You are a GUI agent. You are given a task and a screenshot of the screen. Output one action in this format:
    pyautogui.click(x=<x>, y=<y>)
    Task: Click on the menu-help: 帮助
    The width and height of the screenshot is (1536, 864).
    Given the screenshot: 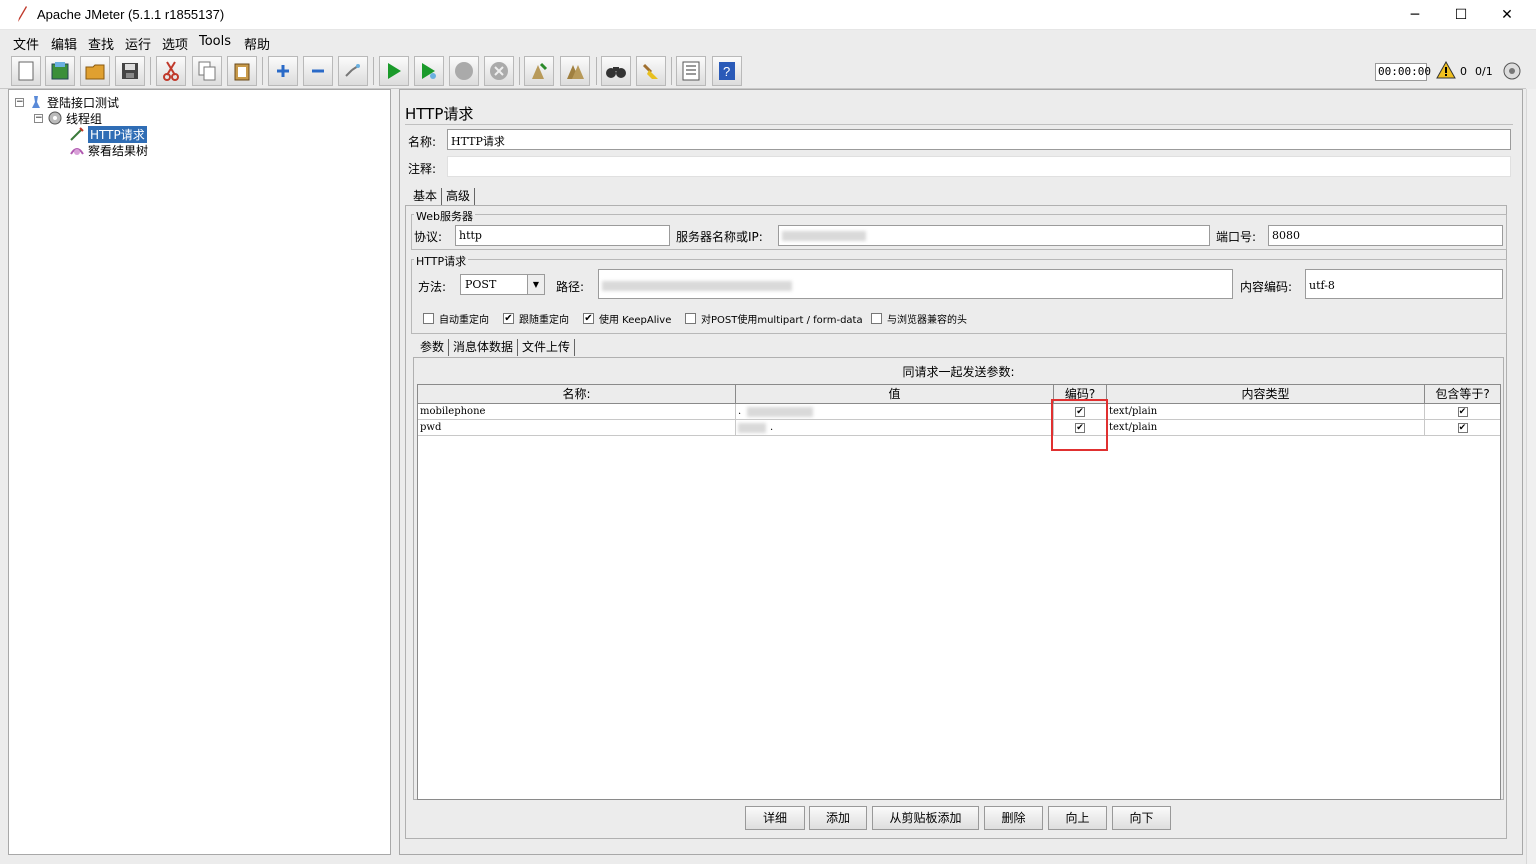 What is the action you would take?
    pyautogui.click(x=257, y=43)
    